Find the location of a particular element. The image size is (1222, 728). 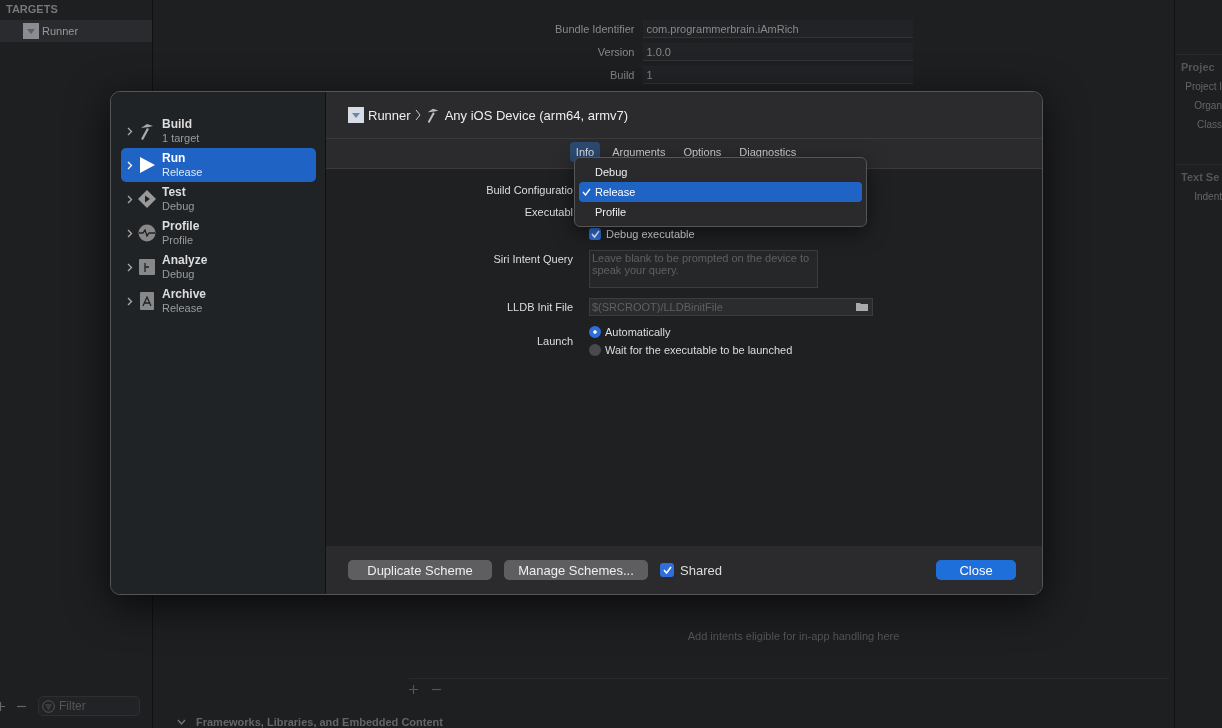

field-label: Version is located at coordinates (615, 52).